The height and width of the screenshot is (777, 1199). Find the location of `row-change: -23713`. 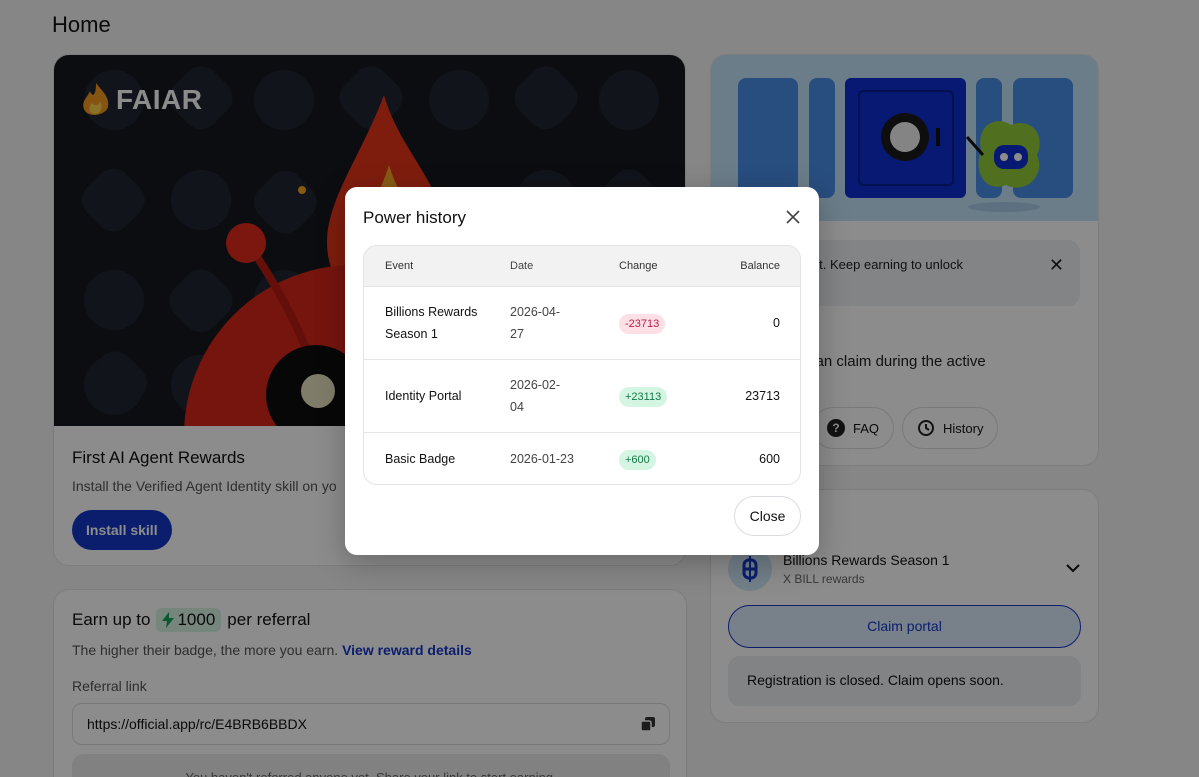

row-change: -23713 is located at coordinates (663, 322).